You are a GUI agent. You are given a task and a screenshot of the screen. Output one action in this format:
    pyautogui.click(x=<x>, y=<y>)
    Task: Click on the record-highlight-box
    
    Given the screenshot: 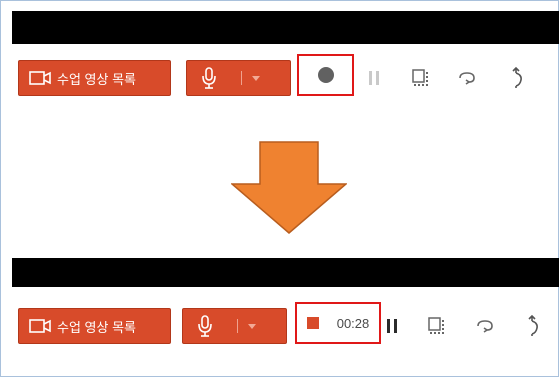 What is the action you would take?
    pyautogui.click(x=325, y=75)
    